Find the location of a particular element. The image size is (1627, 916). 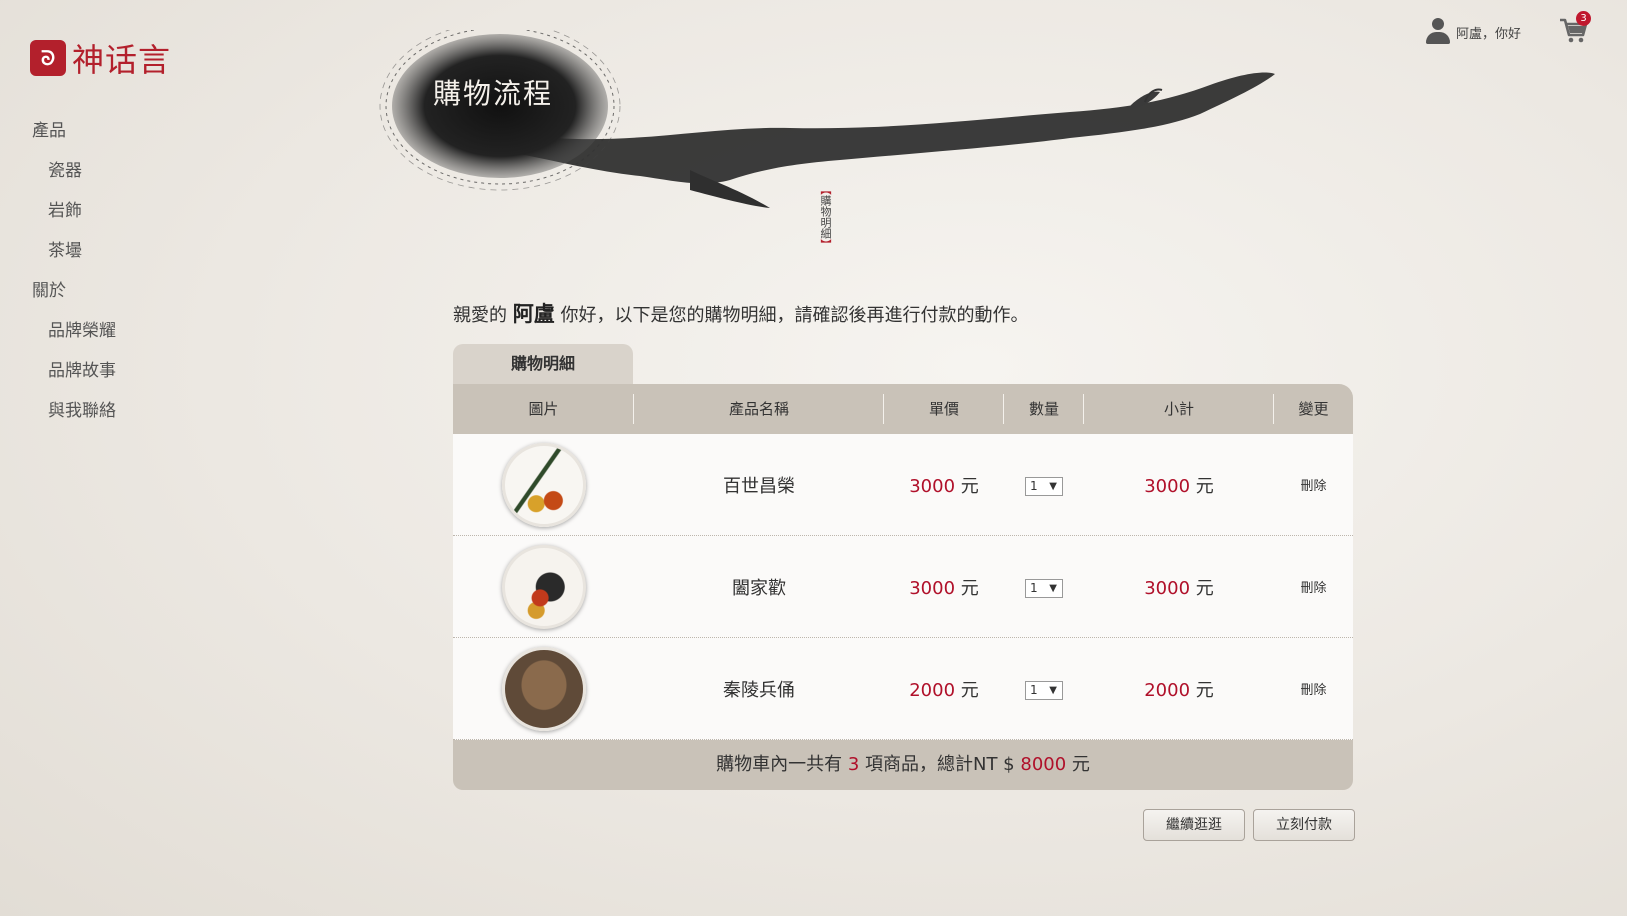

banner-title: 購物流程 is located at coordinates (493, 93).